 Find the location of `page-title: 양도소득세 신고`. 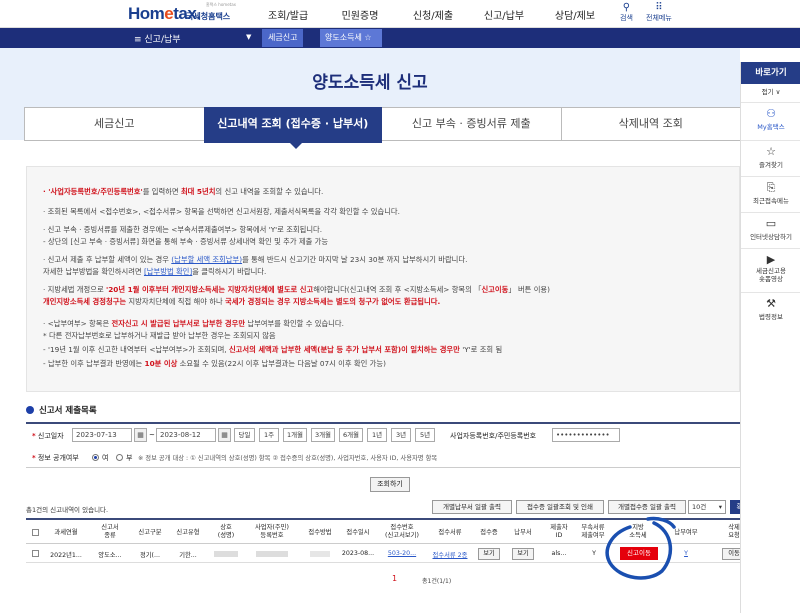

page-title: 양도소득세 신고 is located at coordinates (370, 83).